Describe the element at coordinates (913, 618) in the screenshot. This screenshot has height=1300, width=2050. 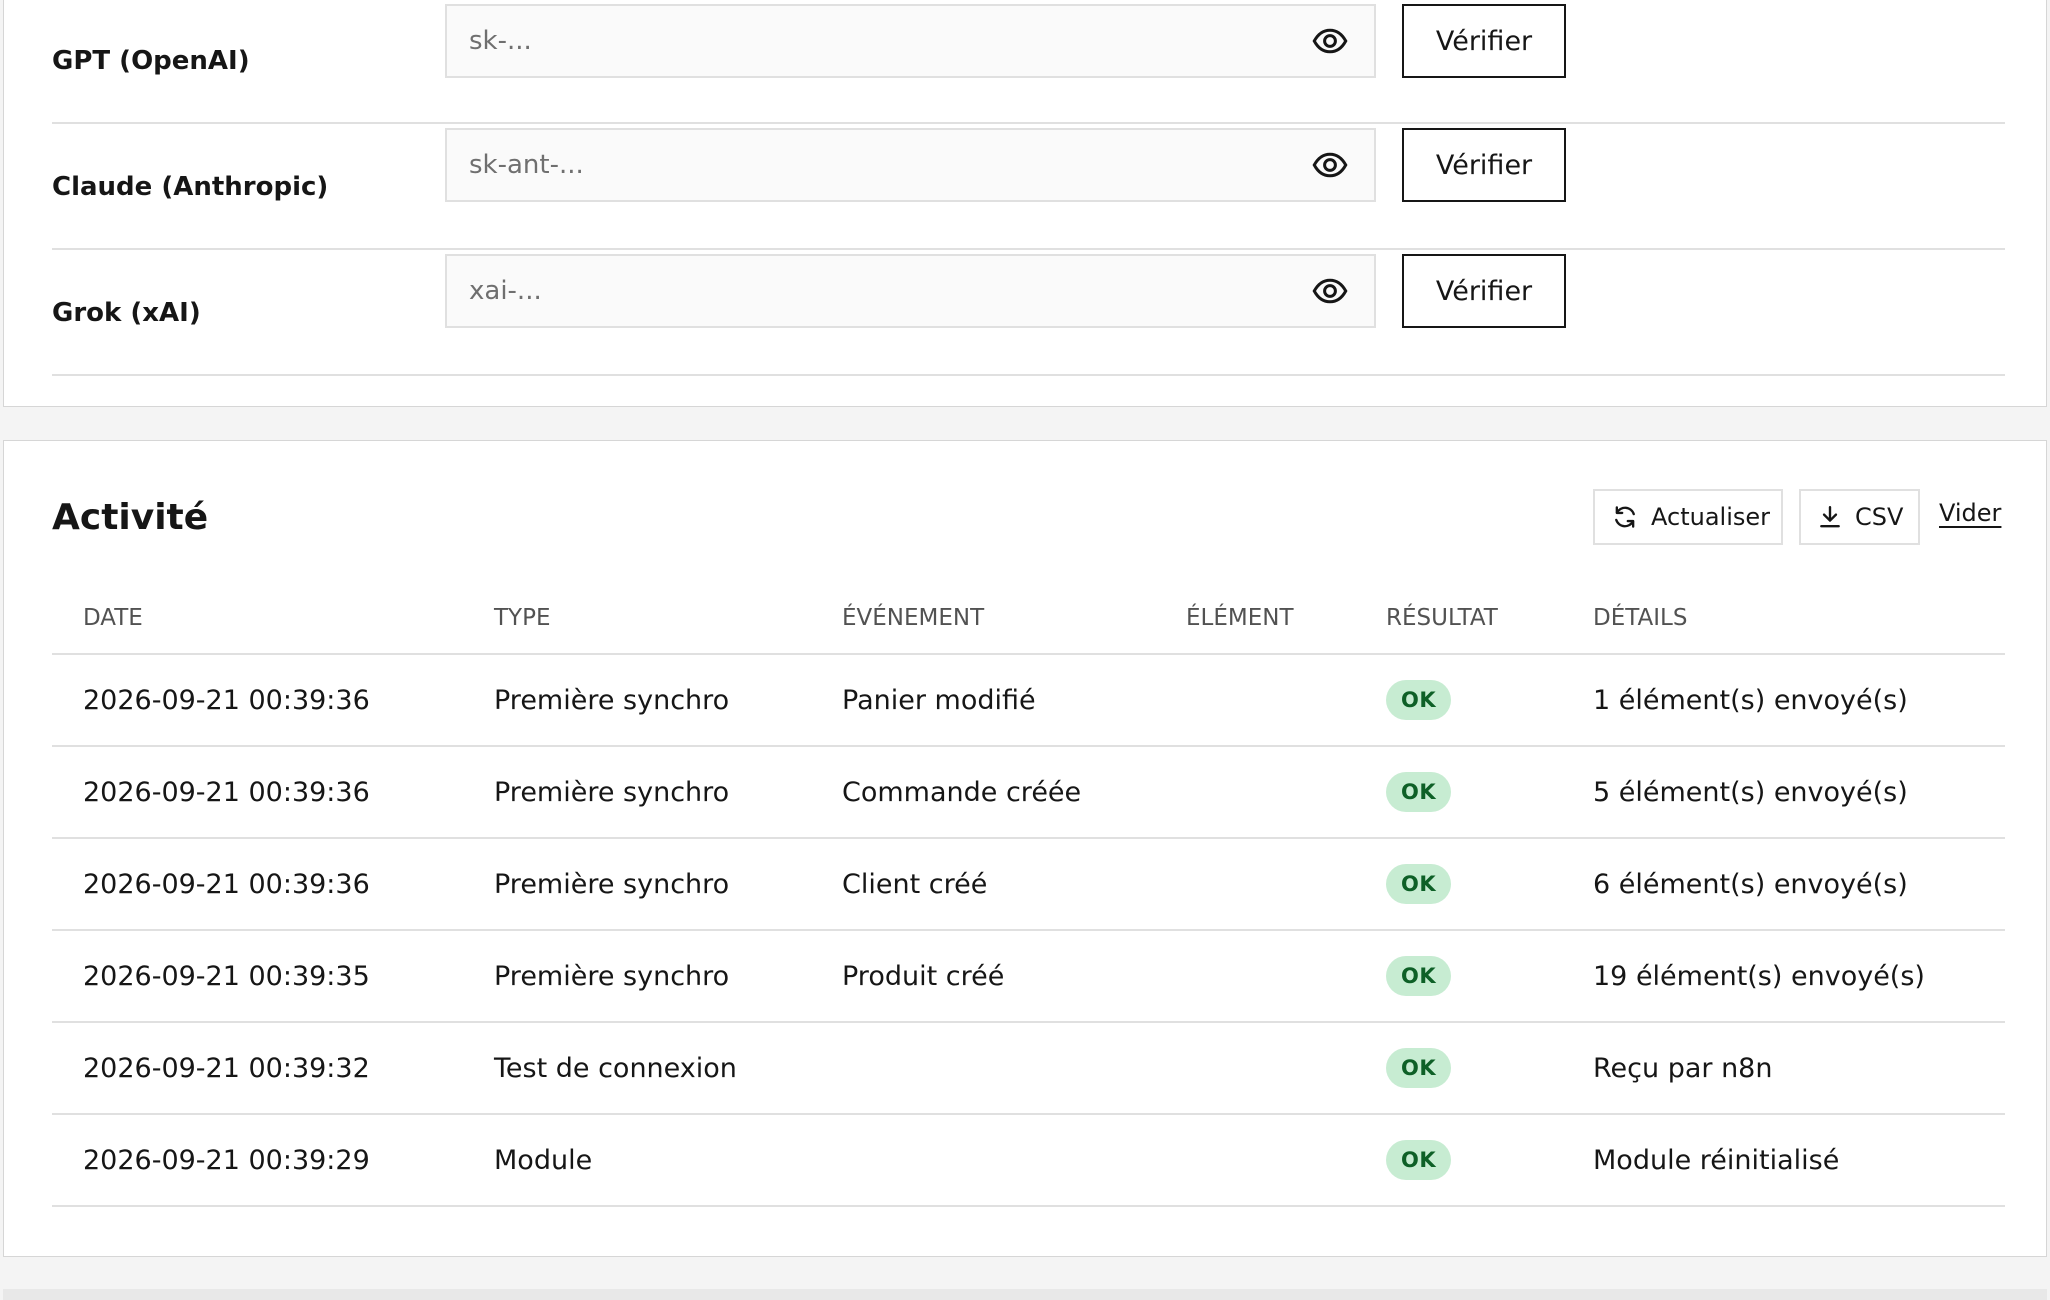
I see `column-header-event: ÉVÉNEMENT` at that location.